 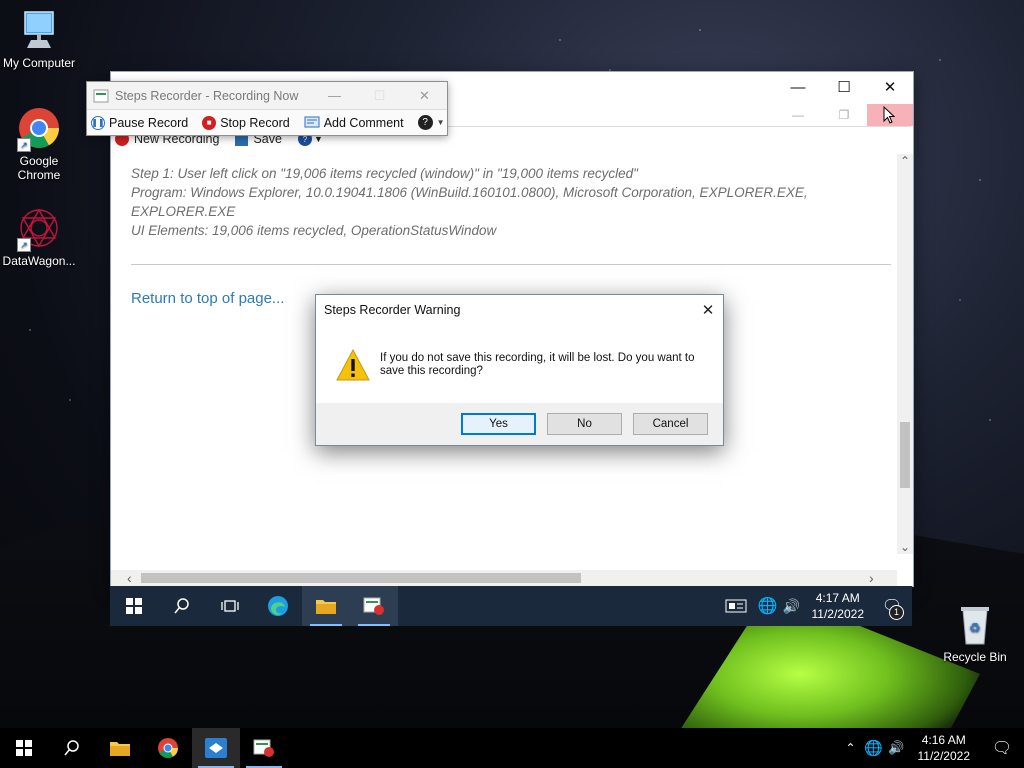 I want to click on captured-edge-icon, so click(x=278, y=606).